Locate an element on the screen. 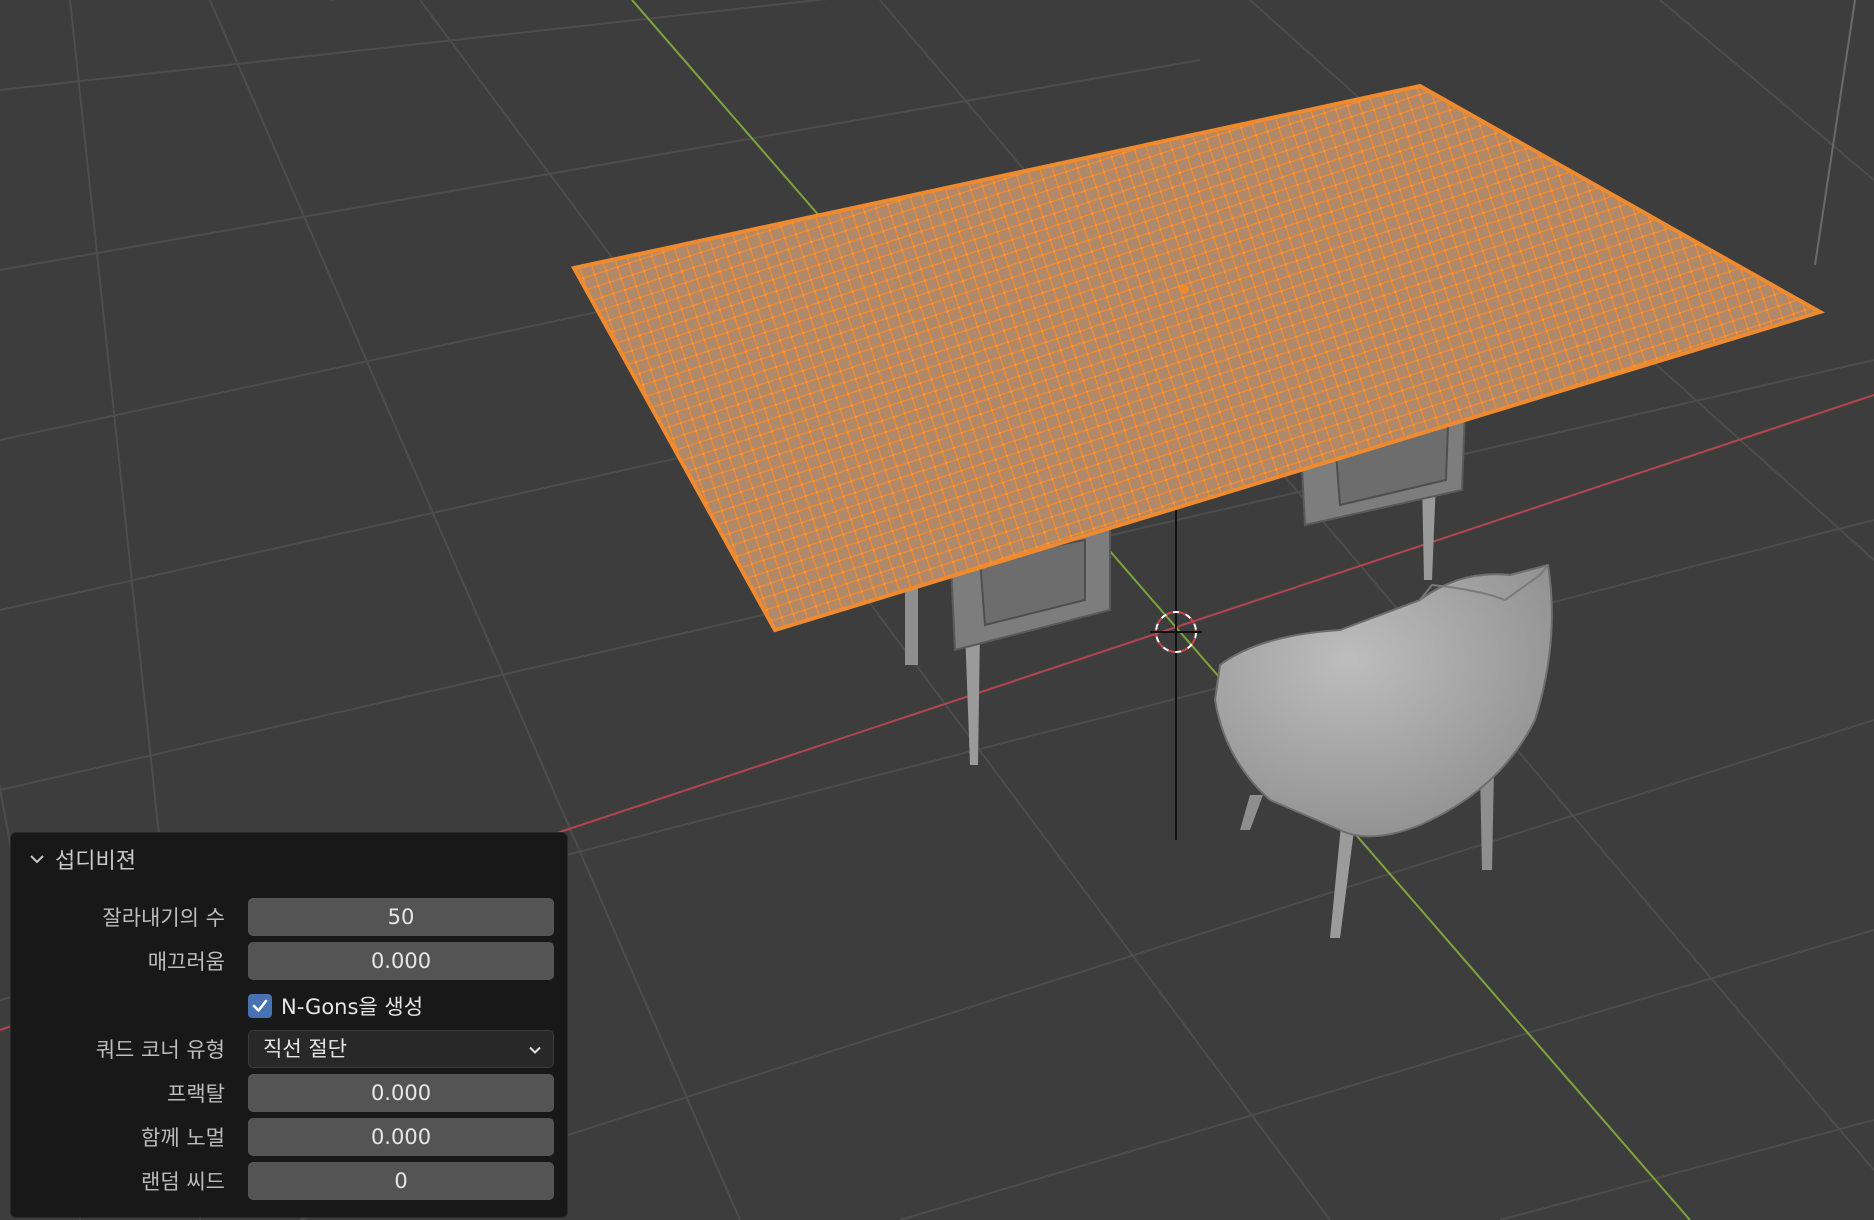 The width and height of the screenshot is (1874, 1220). row-fractal: 프랙탈 0.000 is located at coordinates (289, 1094).